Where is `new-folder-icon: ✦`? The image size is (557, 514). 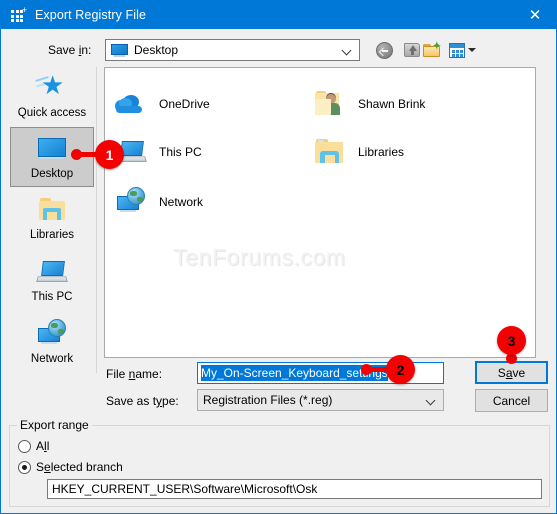
new-folder-icon: ✦ is located at coordinates (432, 49).